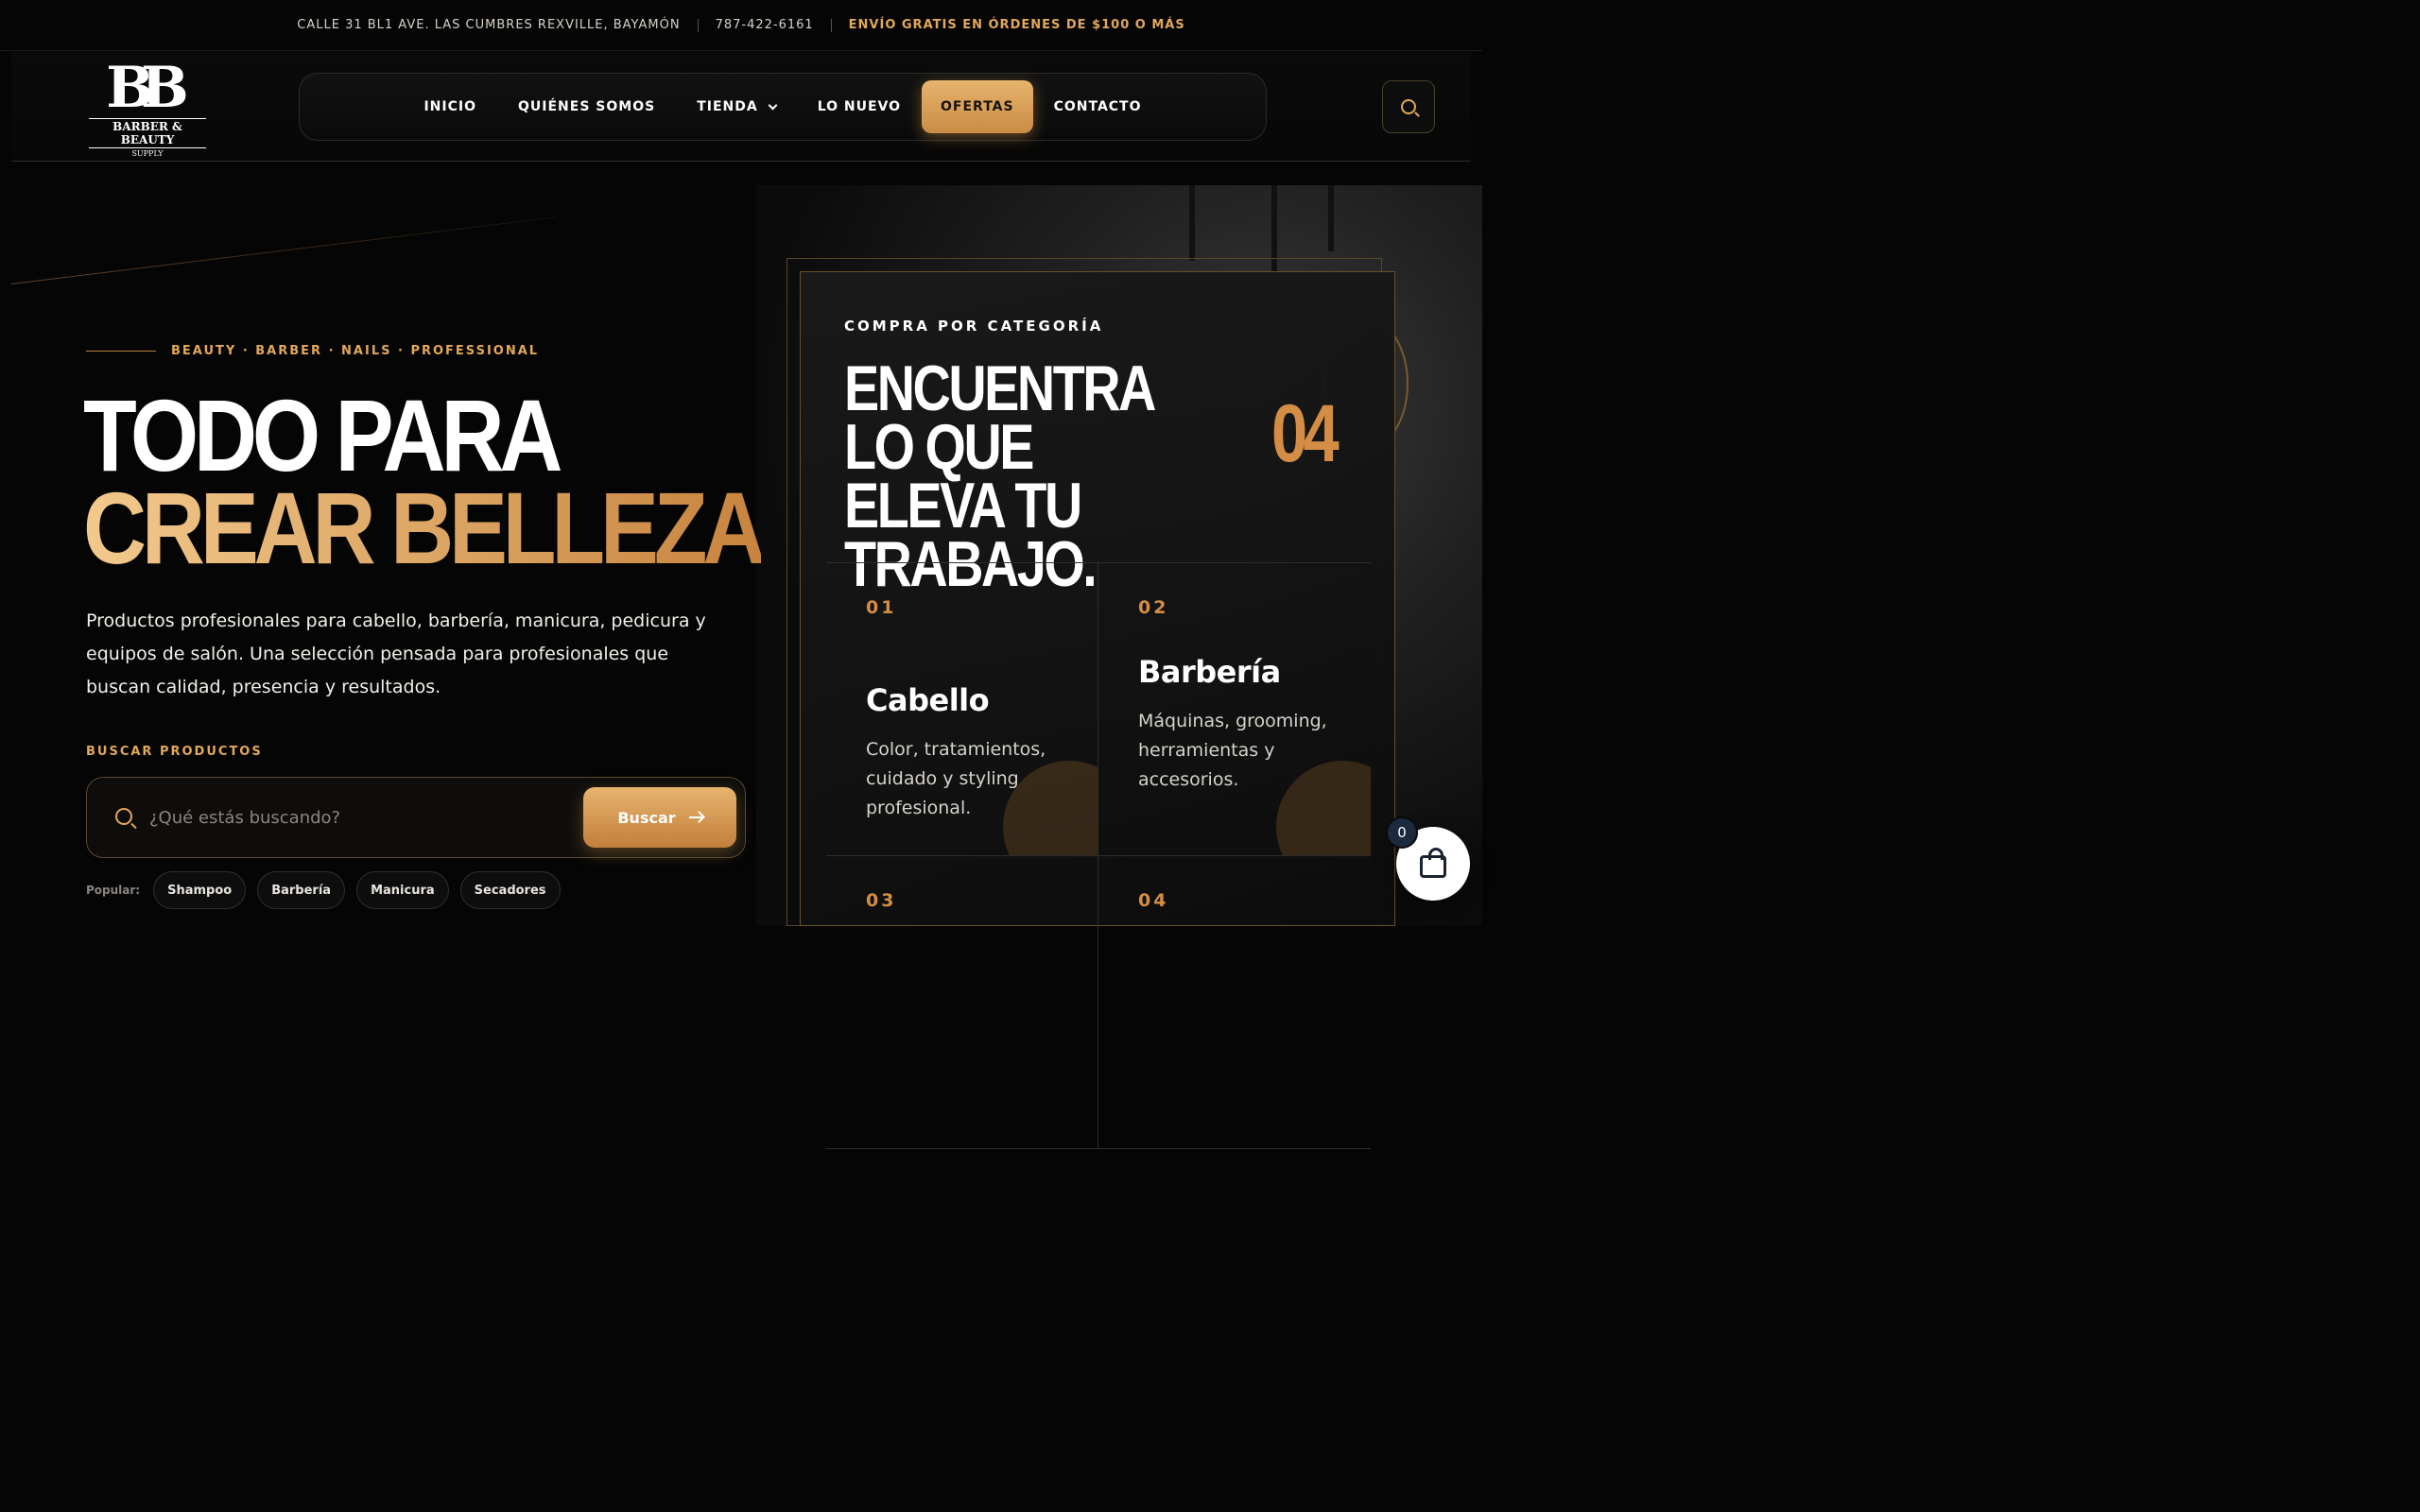 The width and height of the screenshot is (2420, 1512). What do you see at coordinates (695, 817) in the screenshot?
I see `arrow-right-icon` at bounding box center [695, 817].